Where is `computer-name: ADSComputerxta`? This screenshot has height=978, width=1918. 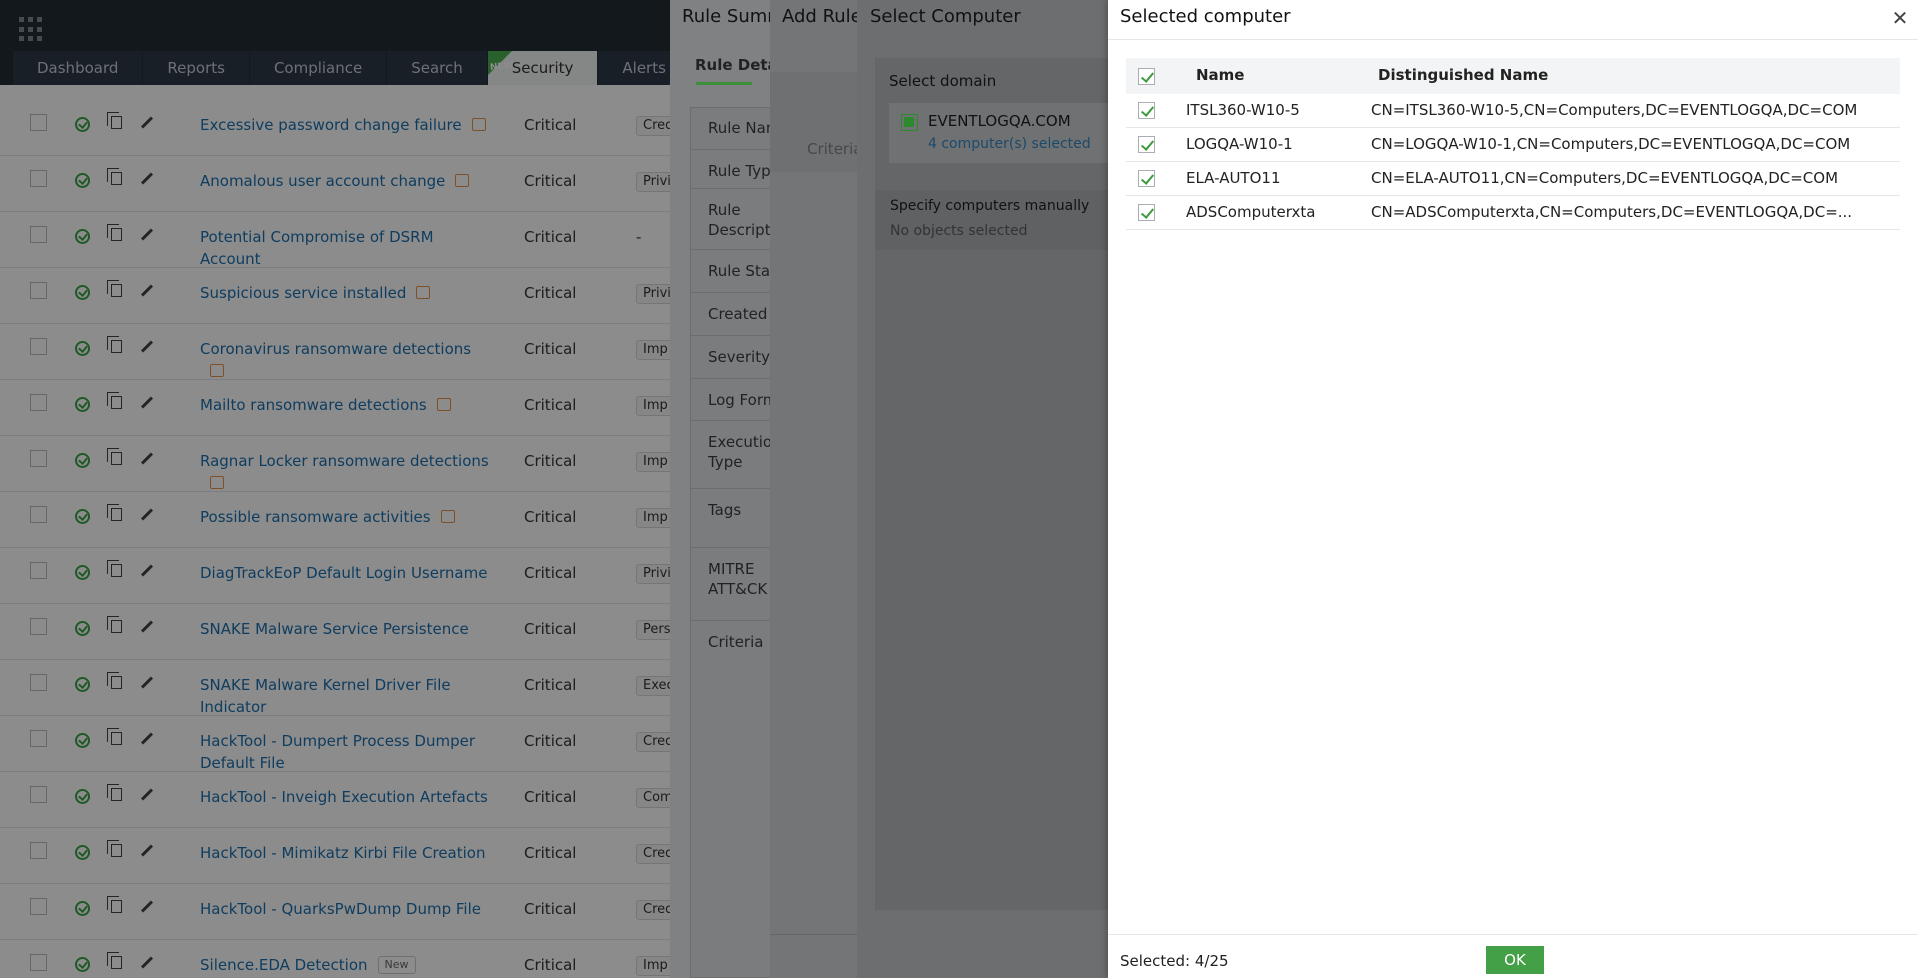
computer-name: ADSComputerxta is located at coordinates (1251, 212).